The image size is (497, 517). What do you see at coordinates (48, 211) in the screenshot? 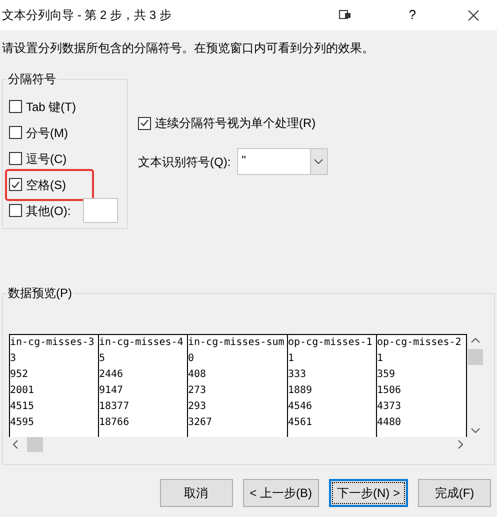
I see `option-label: 其他(O):` at bounding box center [48, 211].